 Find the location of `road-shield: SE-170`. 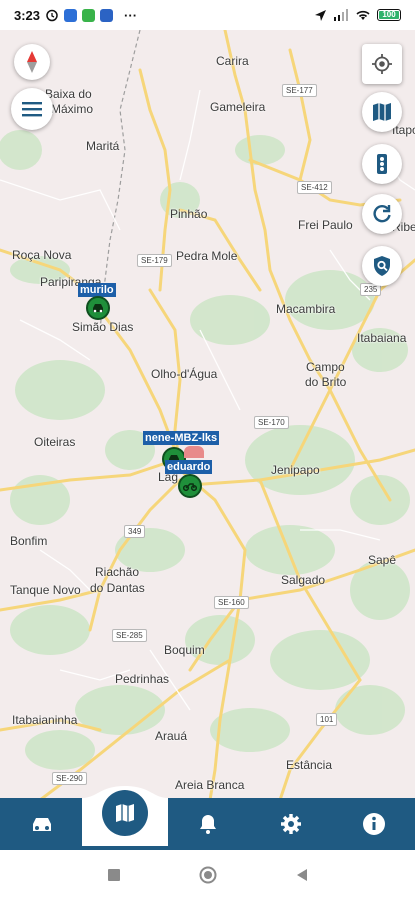

road-shield: SE-170 is located at coordinates (271, 422).